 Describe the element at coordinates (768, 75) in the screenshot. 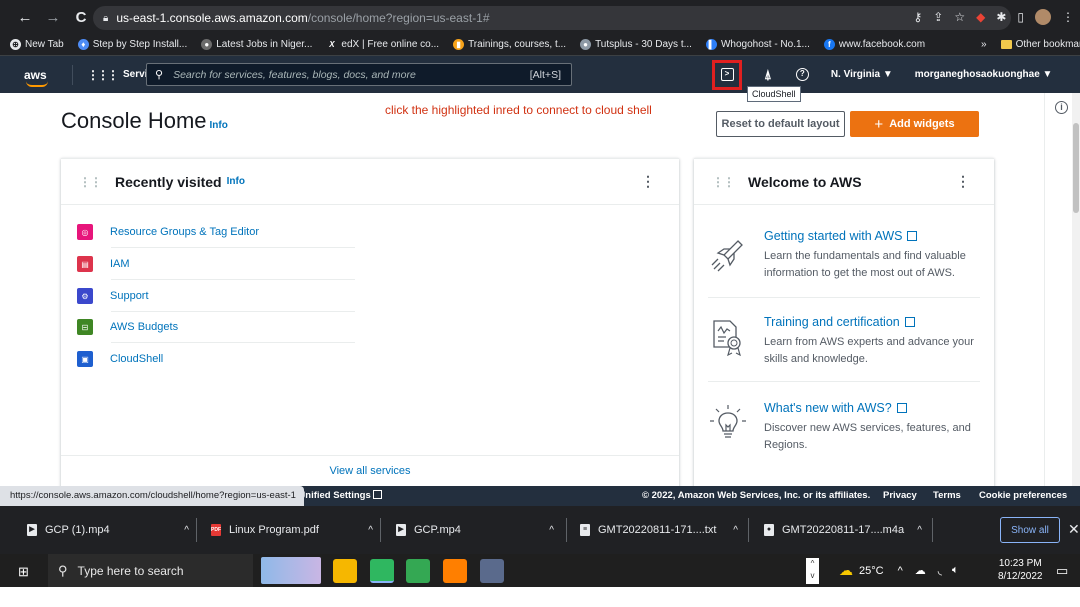

I see `bell-icon: ⍋` at that location.